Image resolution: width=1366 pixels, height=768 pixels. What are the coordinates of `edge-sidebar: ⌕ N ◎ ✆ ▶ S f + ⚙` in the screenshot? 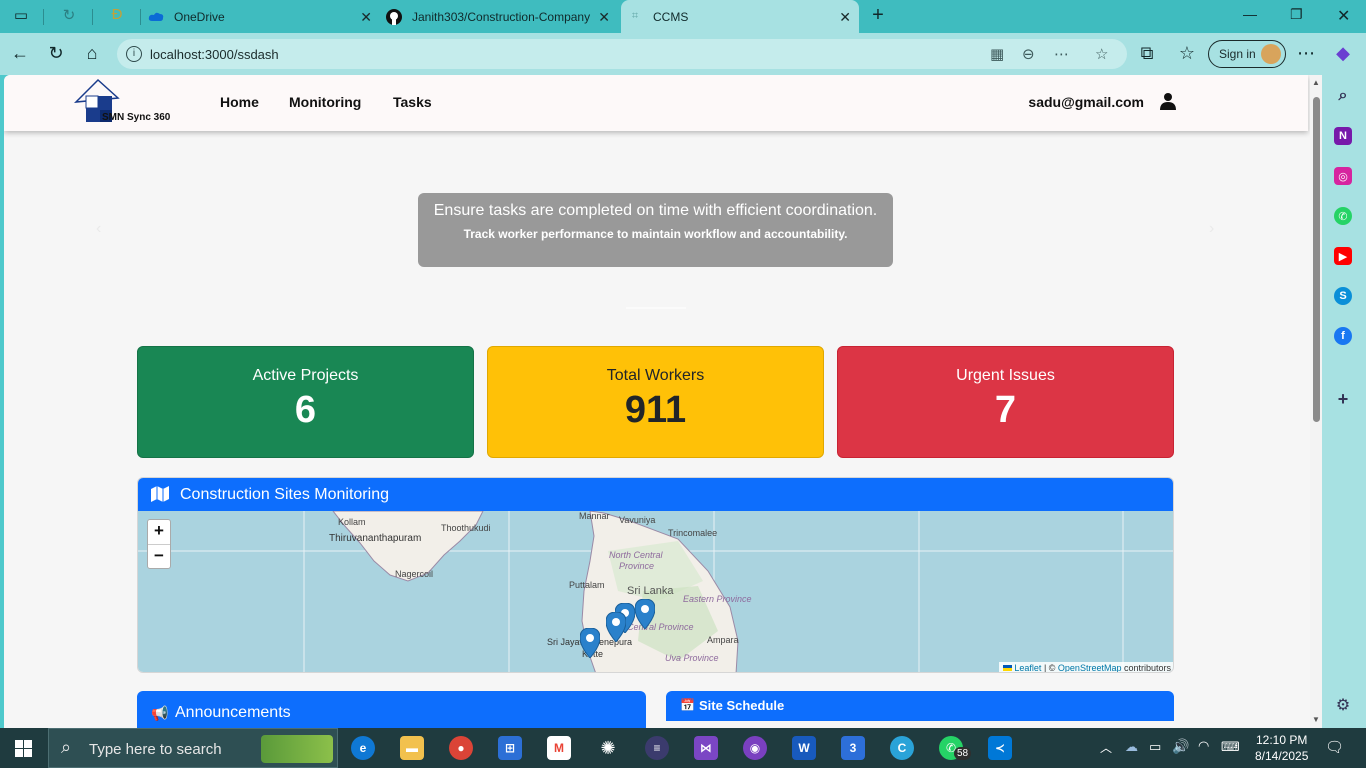 It's located at (1344, 401).